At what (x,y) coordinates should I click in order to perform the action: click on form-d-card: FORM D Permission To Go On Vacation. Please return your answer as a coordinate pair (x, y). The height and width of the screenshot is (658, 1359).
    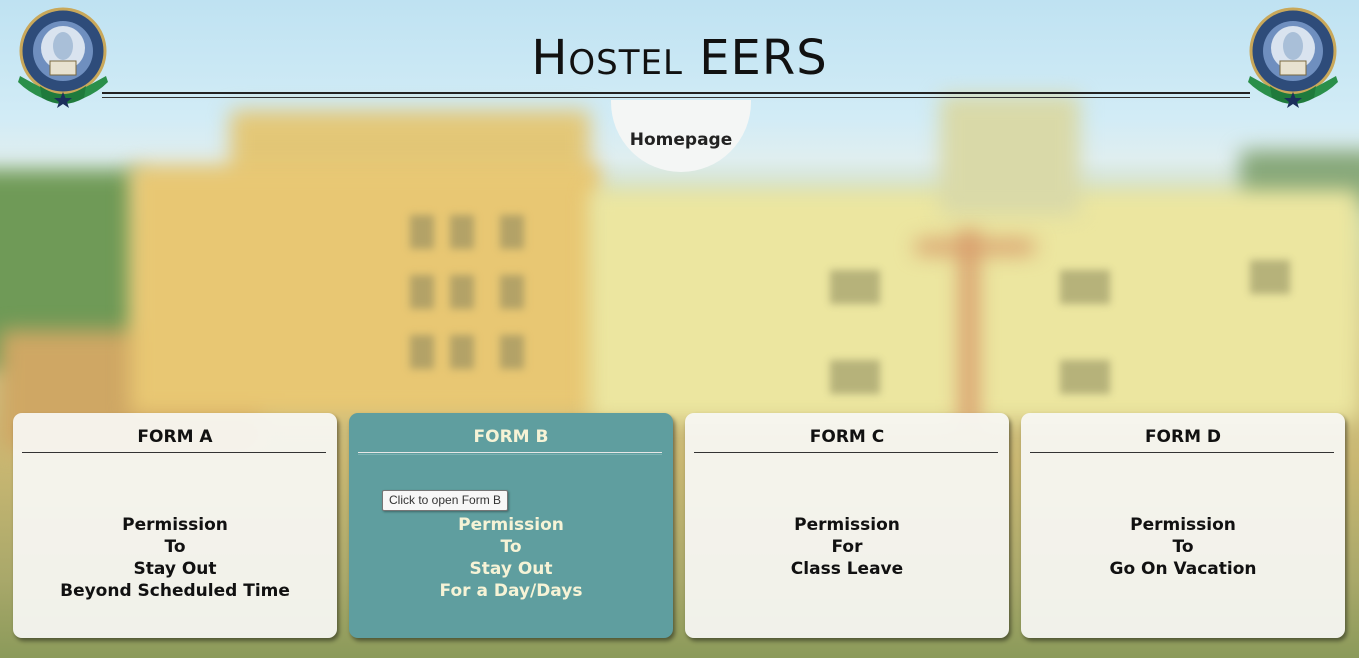
    Looking at the image, I should click on (1183, 525).